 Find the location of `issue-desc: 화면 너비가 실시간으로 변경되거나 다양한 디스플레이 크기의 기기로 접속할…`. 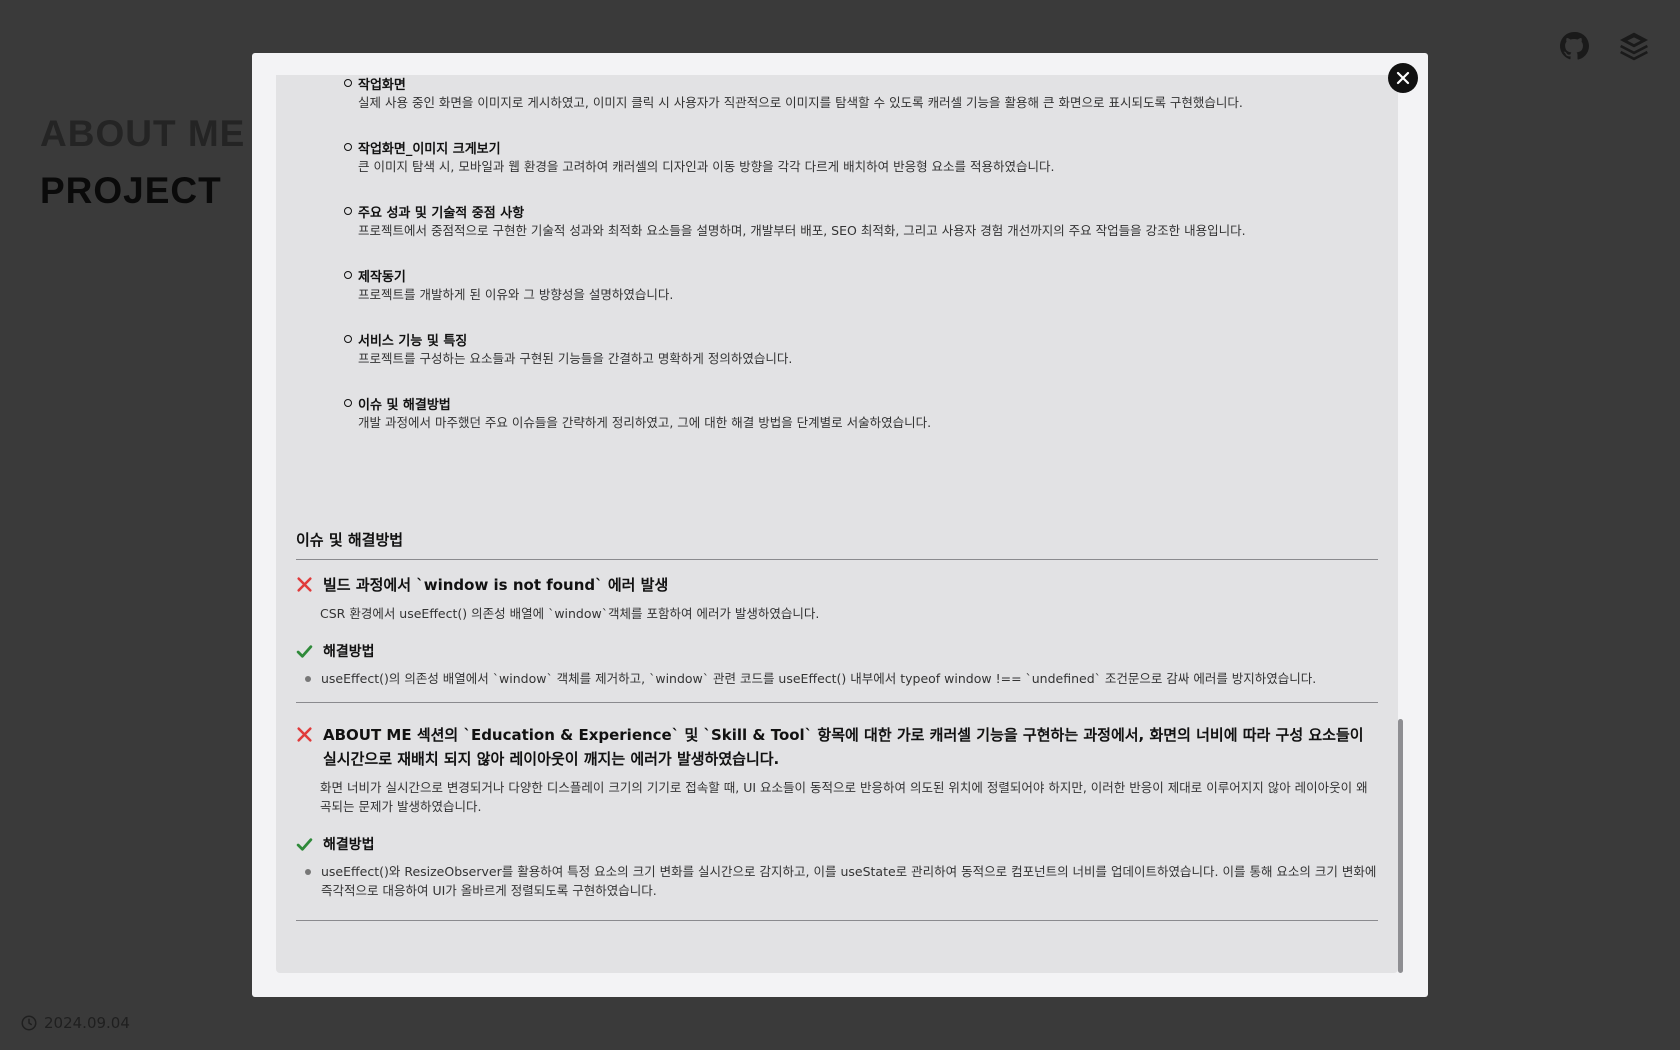

issue-desc: 화면 너비가 실시간으로 변경되거나 다양한 디스플레이 크기의 기기로 접속할… is located at coordinates (844, 797).